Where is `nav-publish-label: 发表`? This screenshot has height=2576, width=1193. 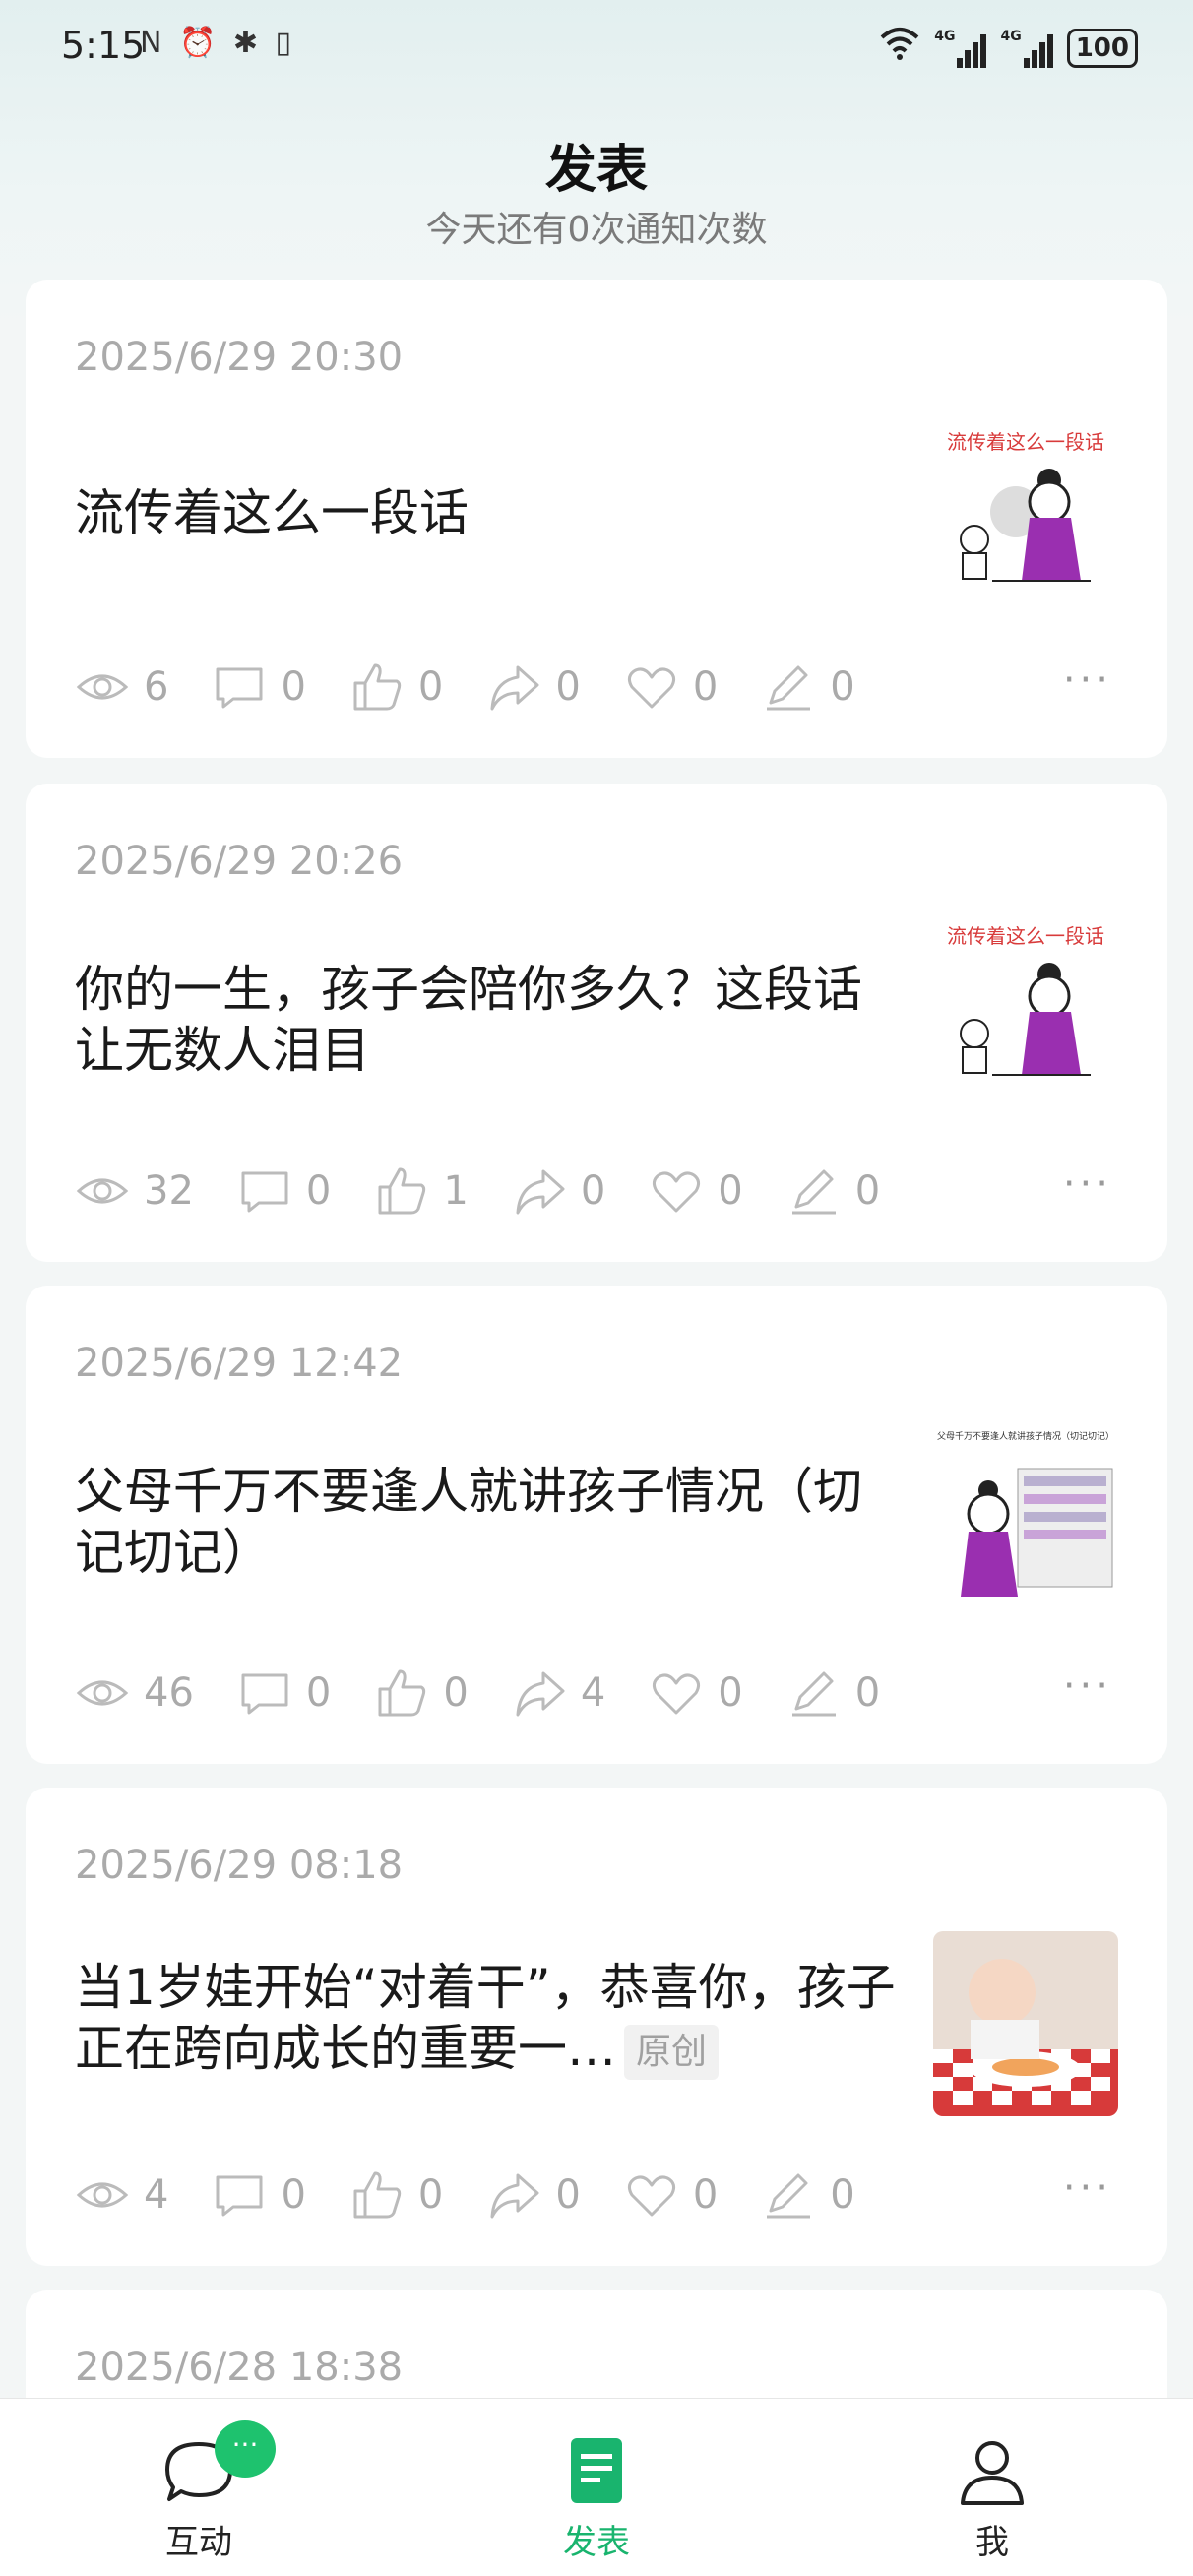 nav-publish-label: 发表 is located at coordinates (596, 2542).